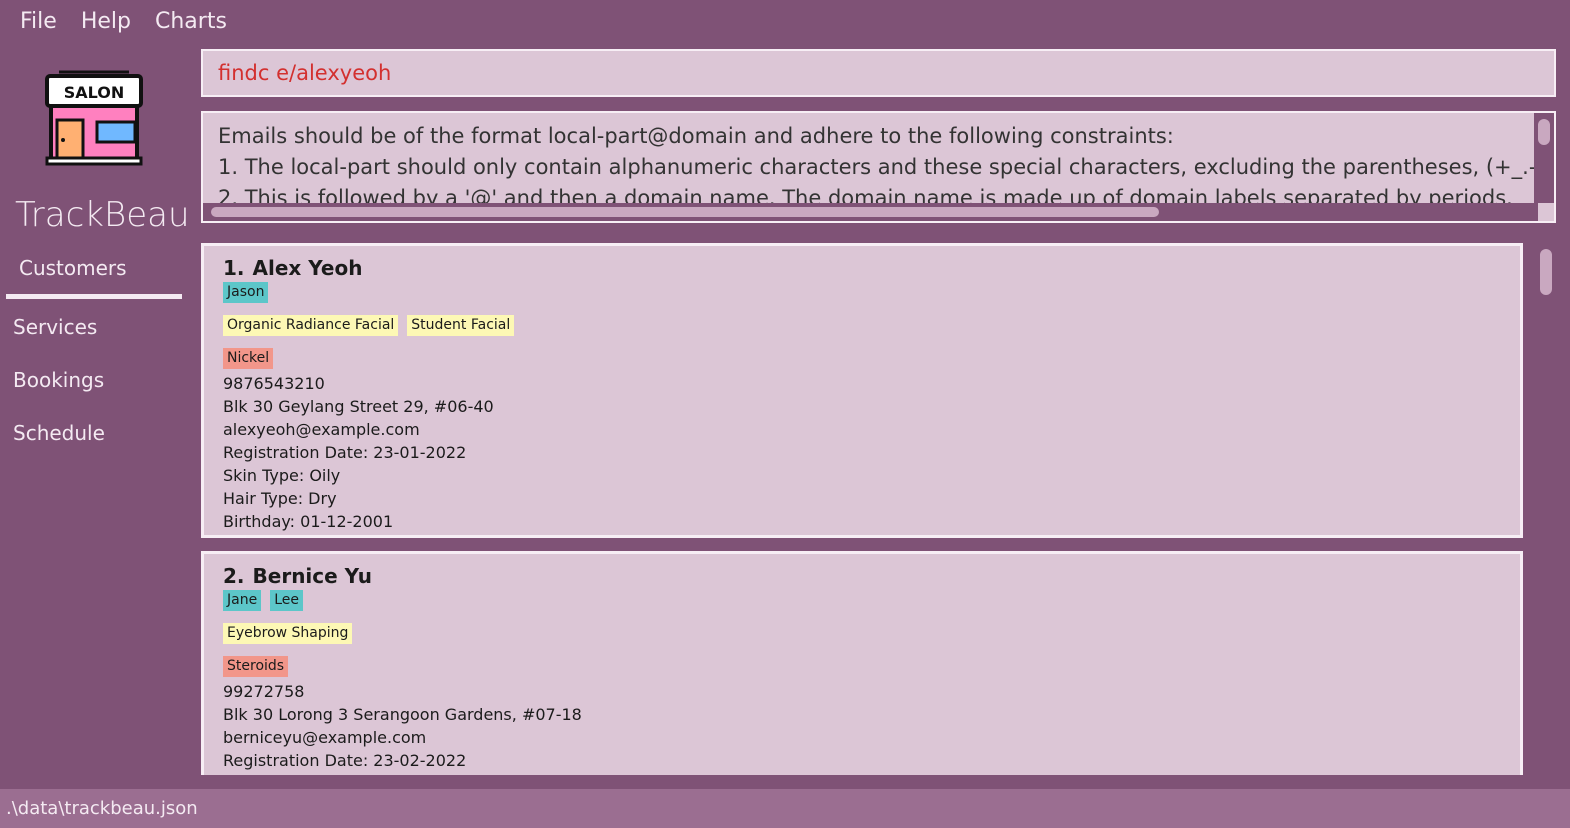 The image size is (1570, 828). What do you see at coordinates (38, 21) in the screenshot?
I see `menu-file: File` at bounding box center [38, 21].